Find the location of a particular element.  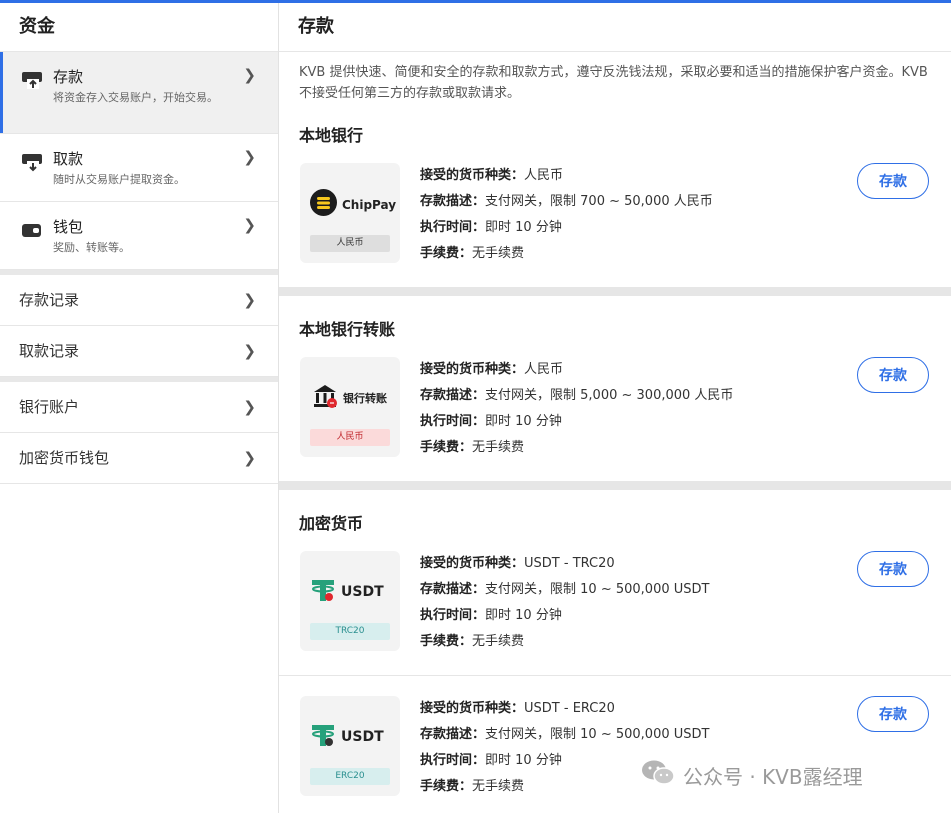

value-currency: USDT - TRC20 is located at coordinates (569, 563).